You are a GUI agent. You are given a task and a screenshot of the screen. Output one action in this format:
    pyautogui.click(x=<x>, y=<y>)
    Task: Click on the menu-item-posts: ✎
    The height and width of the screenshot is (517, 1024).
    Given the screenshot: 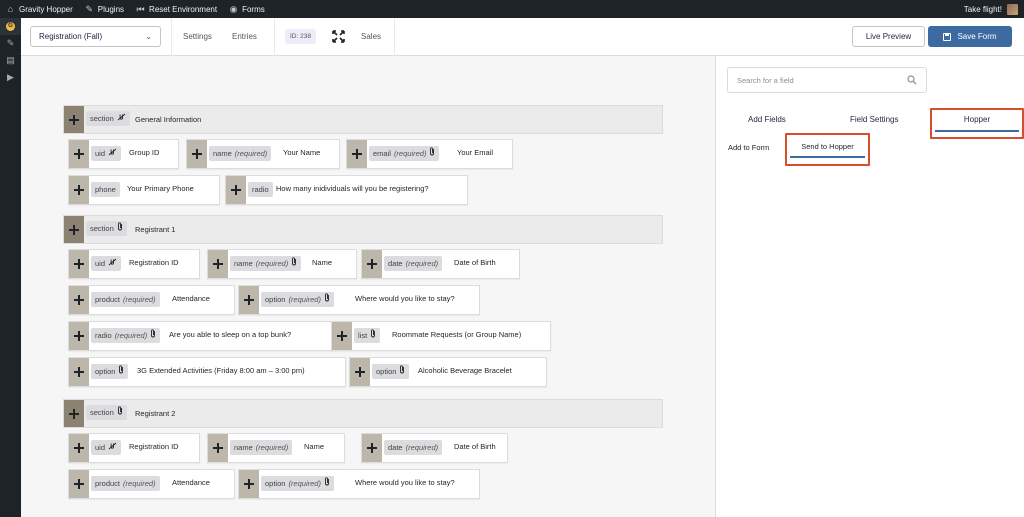 What is the action you would take?
    pyautogui.click(x=10, y=43)
    